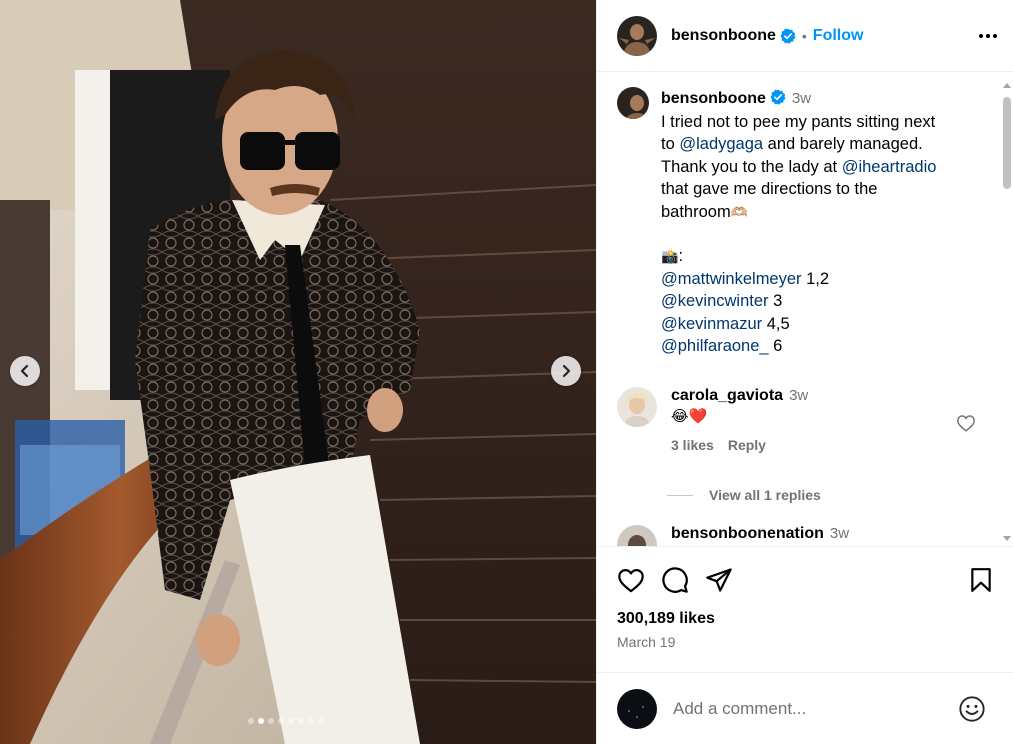 The height and width of the screenshot is (744, 1013). Describe the element at coordinates (1007, 85) in the screenshot. I see `scroll-up-icon` at that location.